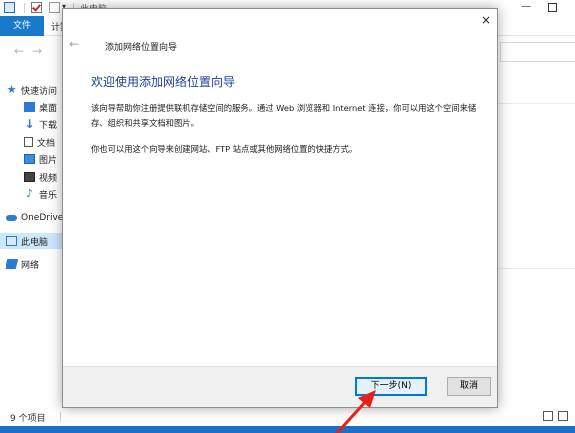 The image size is (575, 433). Describe the element at coordinates (54, 7) in the screenshot. I see `new-folder-icon` at that location.